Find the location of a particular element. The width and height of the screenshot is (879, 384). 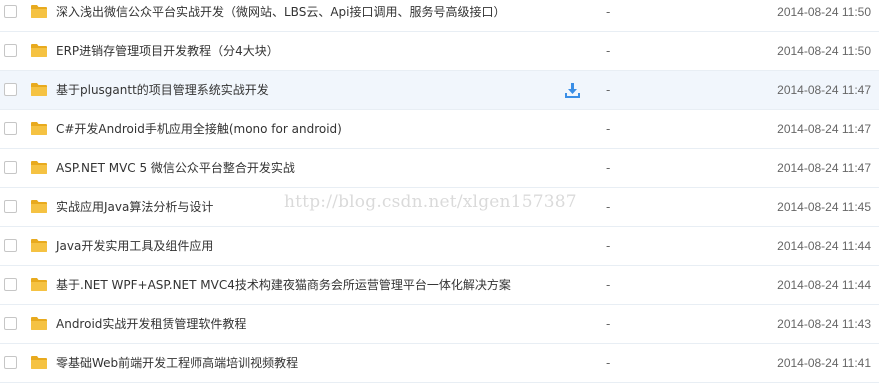

file-name-link: C#开发Android手机应用全接触(mono for android) is located at coordinates (199, 129).